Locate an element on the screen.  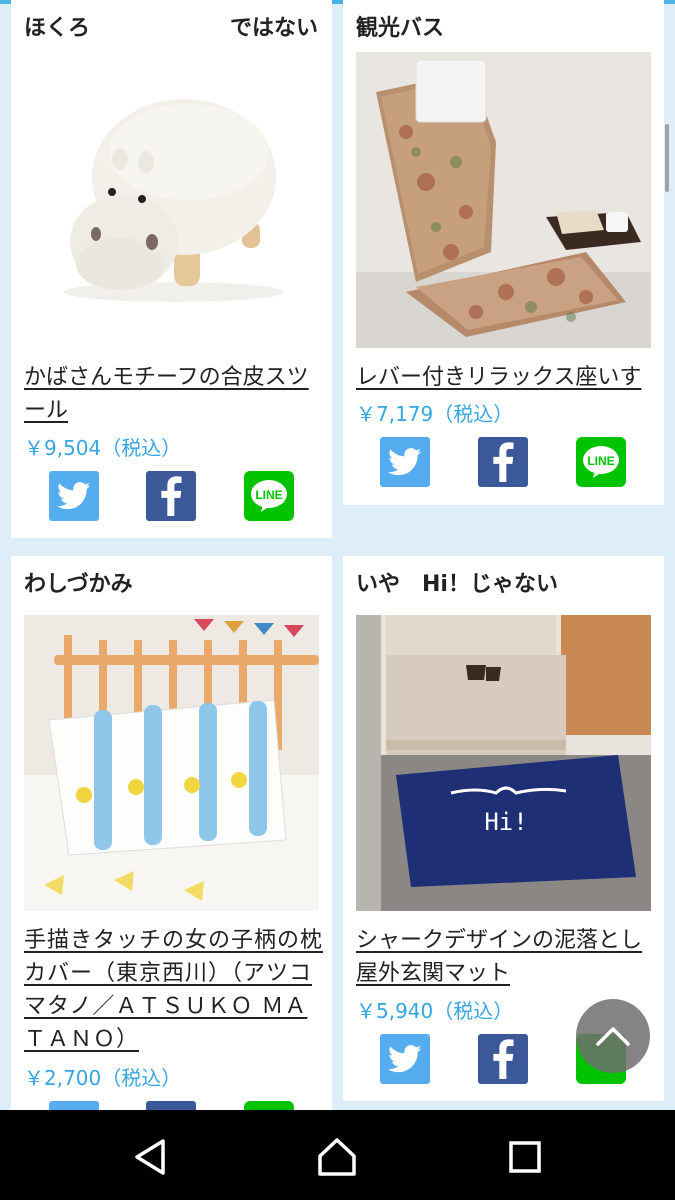
card-title: いや Hi！じゃない is located at coordinates (457, 584).